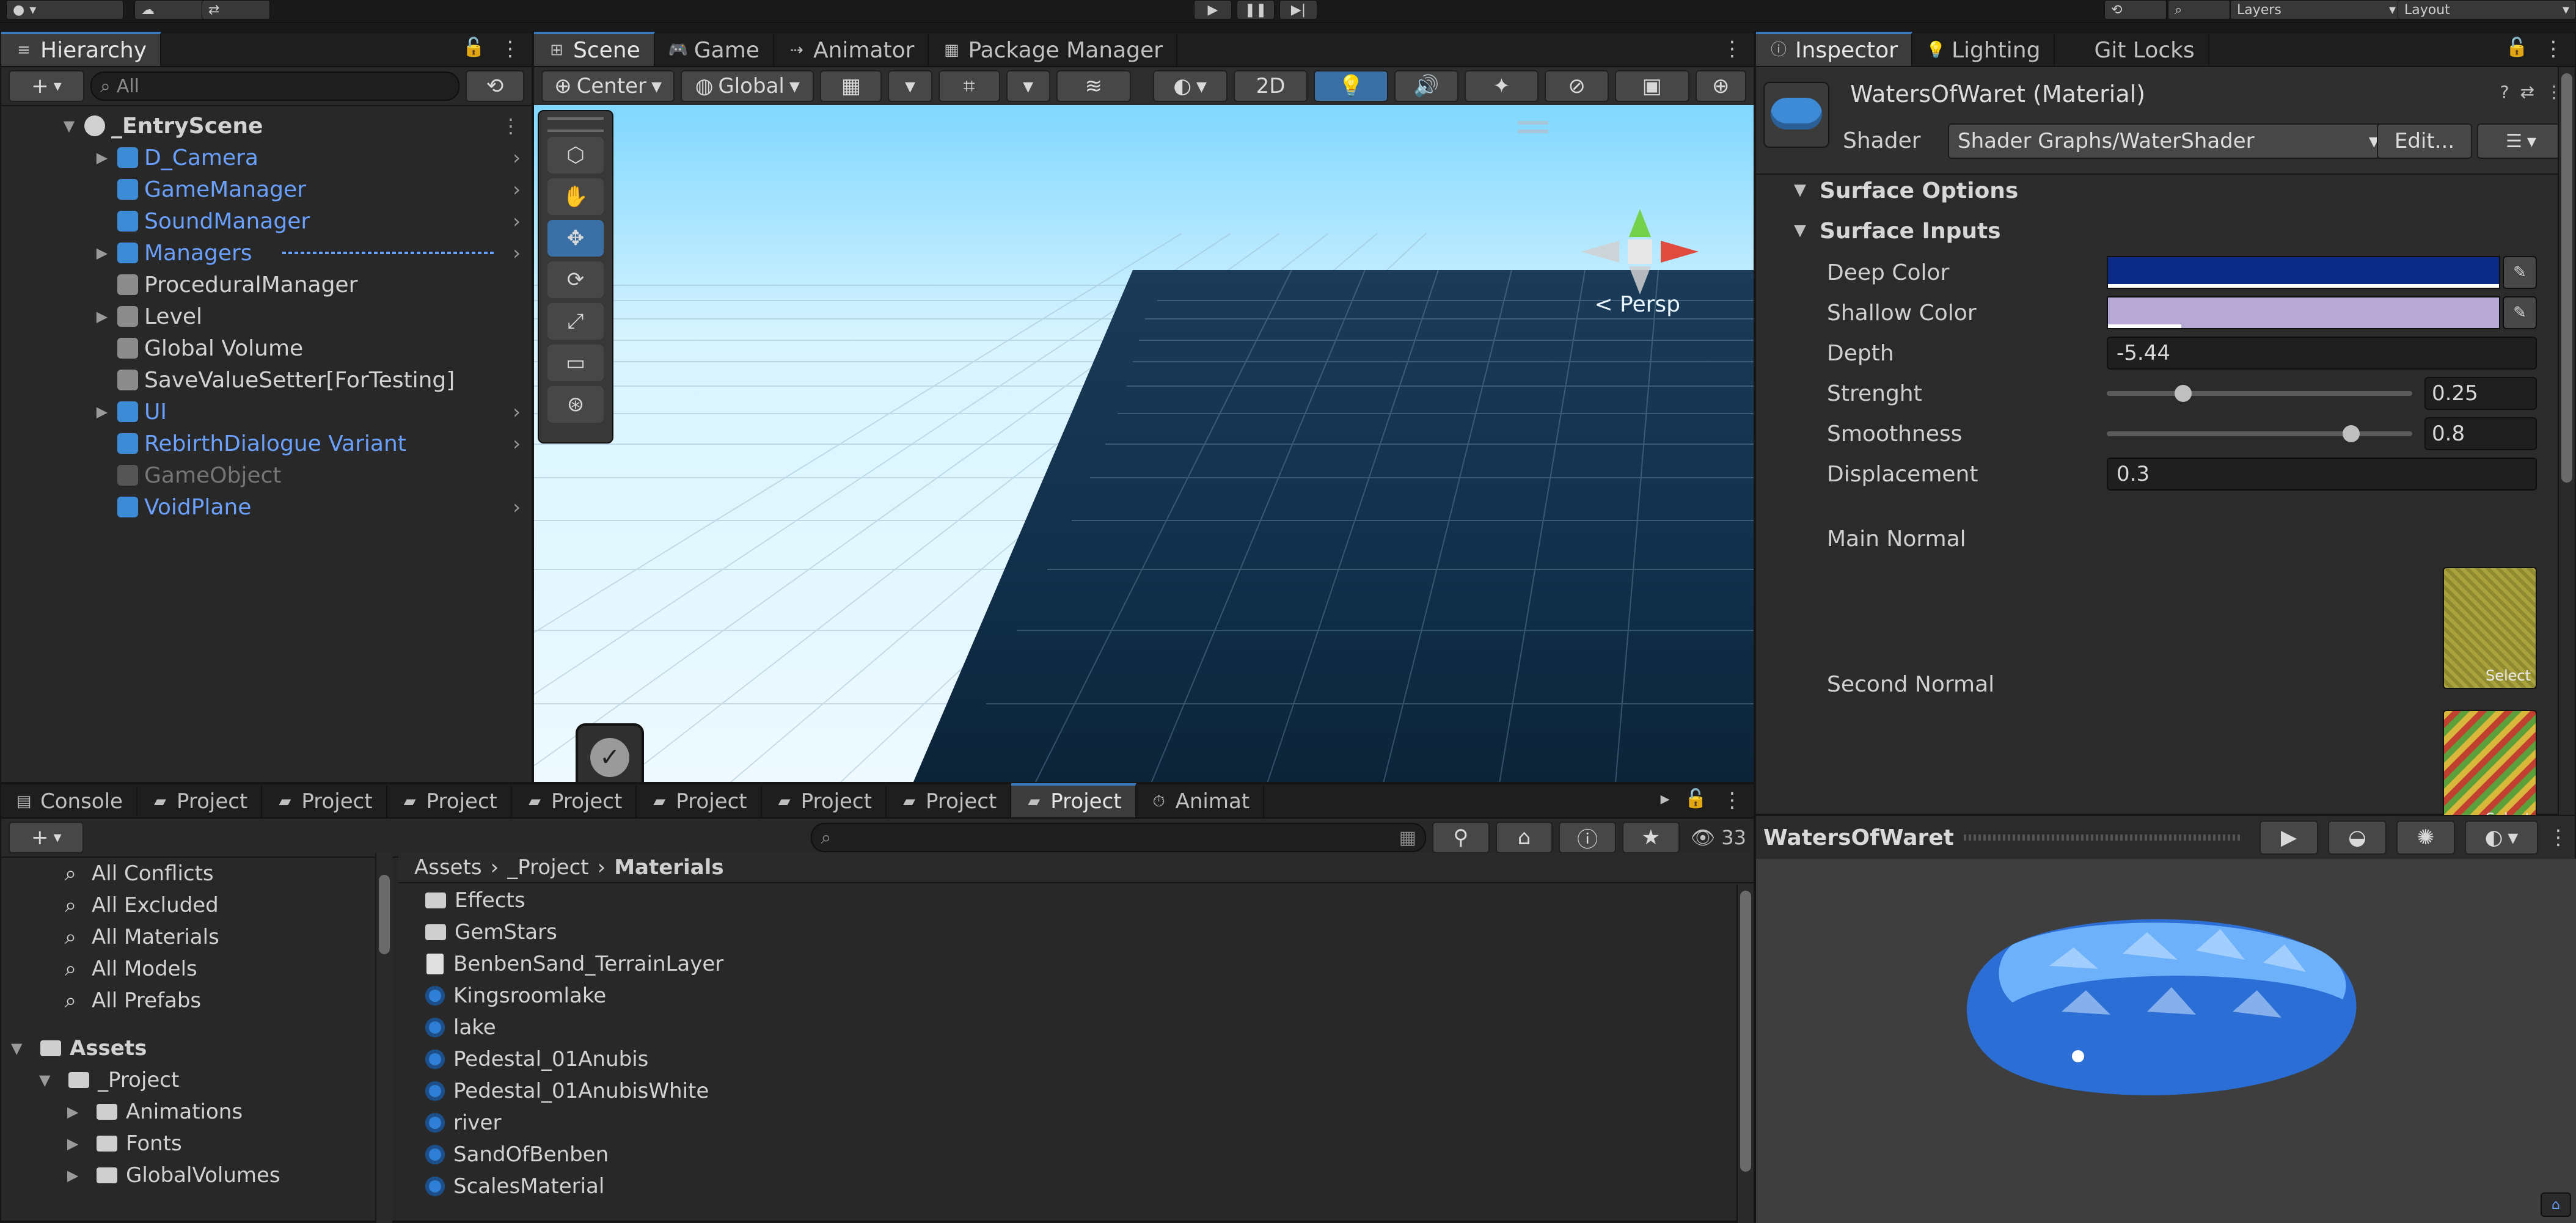 The width and height of the screenshot is (2576, 1223). Describe the element at coordinates (46, 86) in the screenshot. I see `create-button: + ▾` at that location.